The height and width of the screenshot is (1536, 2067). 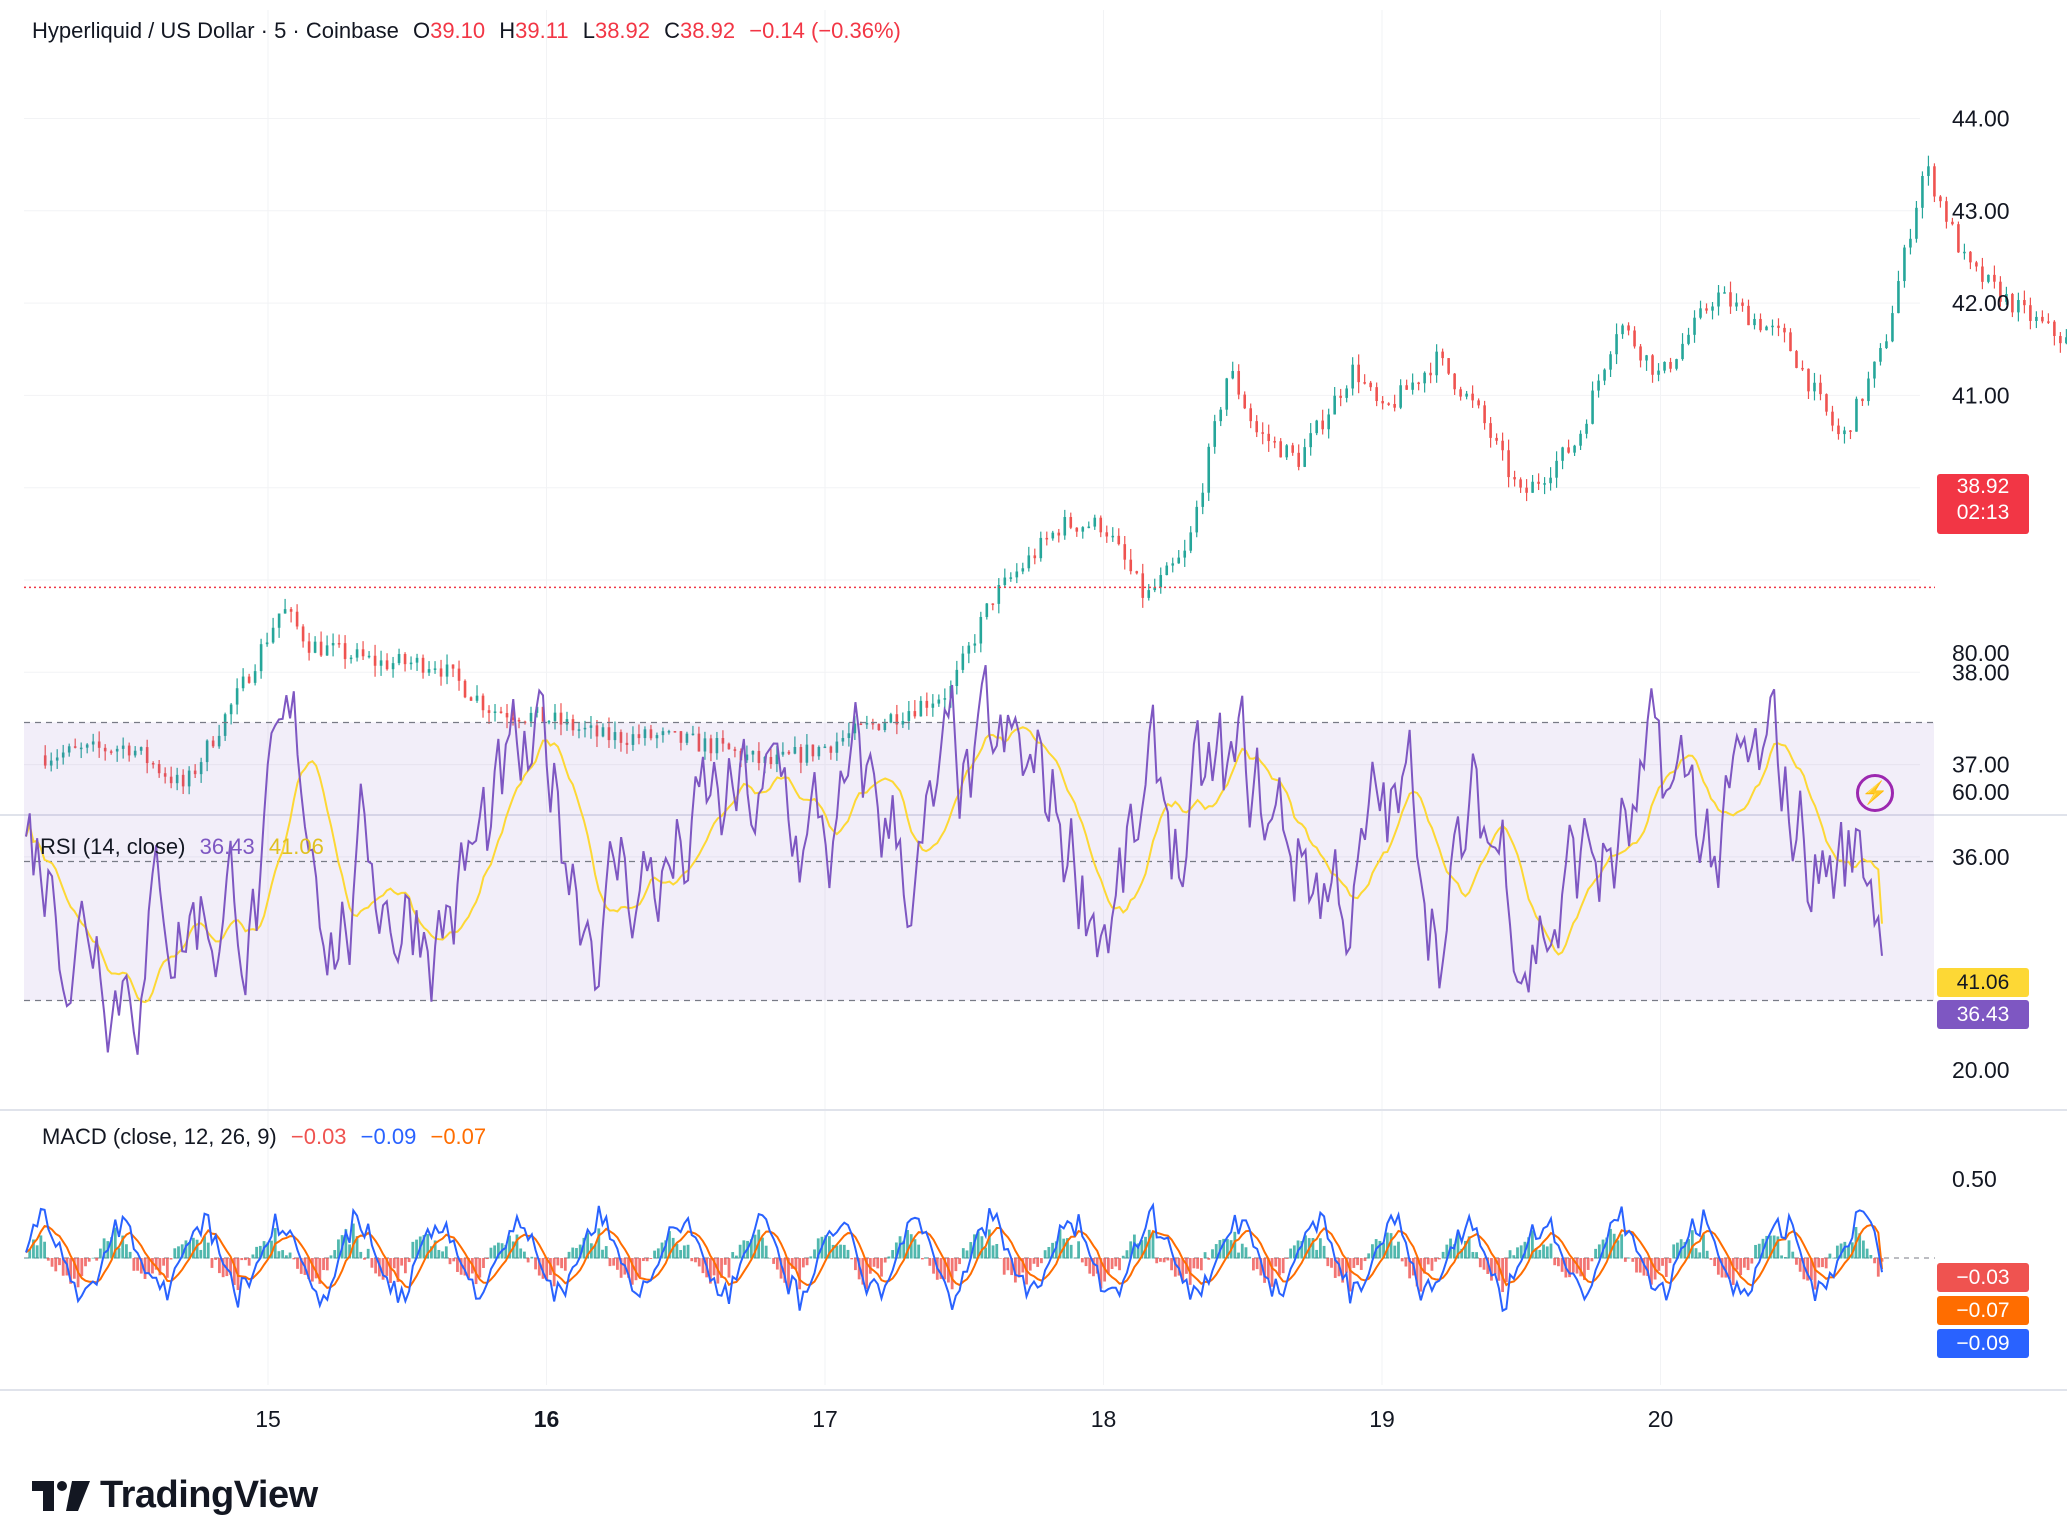 I want to click on lightning-icon: ⚡, so click(x=1875, y=793).